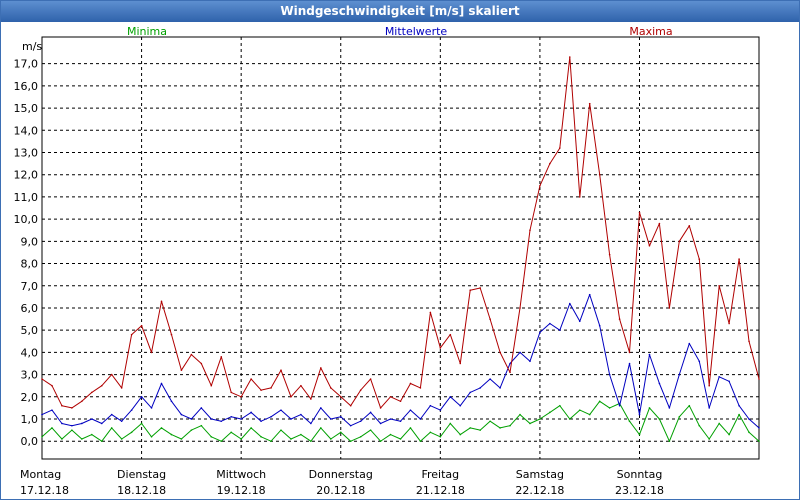 The width and height of the screenshot is (800, 500). What do you see at coordinates (640, 474) in the screenshot?
I see `x-tick-day: Sonntag` at bounding box center [640, 474].